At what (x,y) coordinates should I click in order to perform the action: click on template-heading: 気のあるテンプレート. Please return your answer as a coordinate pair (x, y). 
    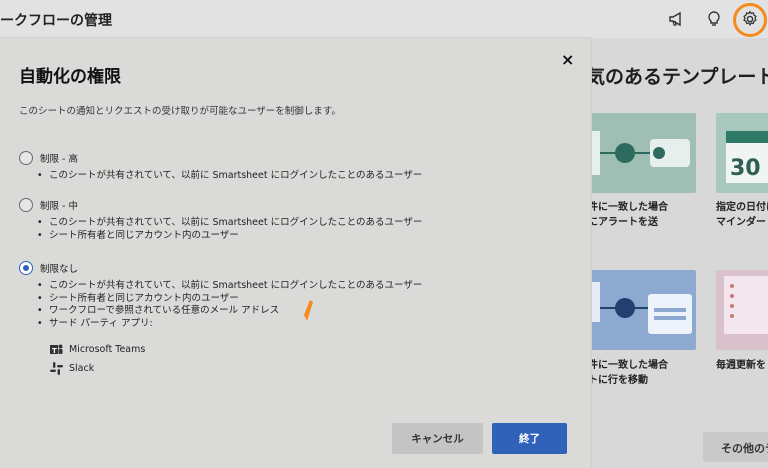
    Looking at the image, I should click on (677, 77).